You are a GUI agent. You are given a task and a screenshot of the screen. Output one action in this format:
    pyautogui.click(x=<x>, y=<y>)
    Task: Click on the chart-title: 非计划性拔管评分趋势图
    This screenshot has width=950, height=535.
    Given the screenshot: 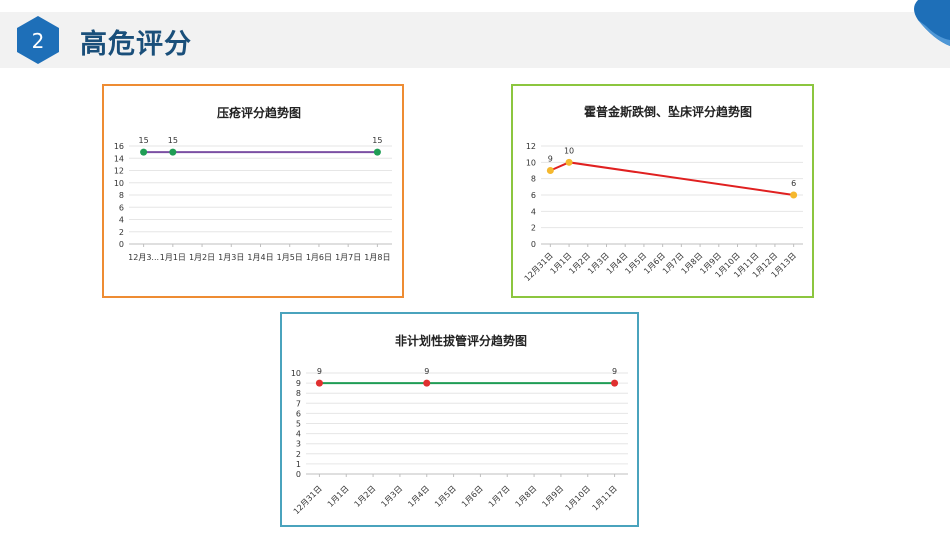 What is the action you would take?
    pyautogui.click(x=461, y=340)
    